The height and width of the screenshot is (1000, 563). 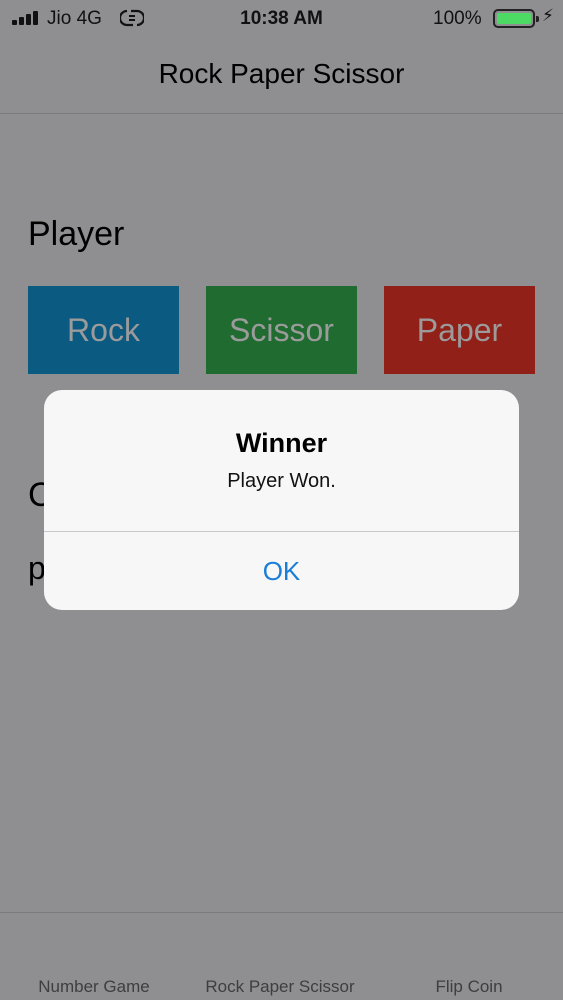 What do you see at coordinates (281, 566) in the screenshot?
I see `alert-ok-button: OK` at bounding box center [281, 566].